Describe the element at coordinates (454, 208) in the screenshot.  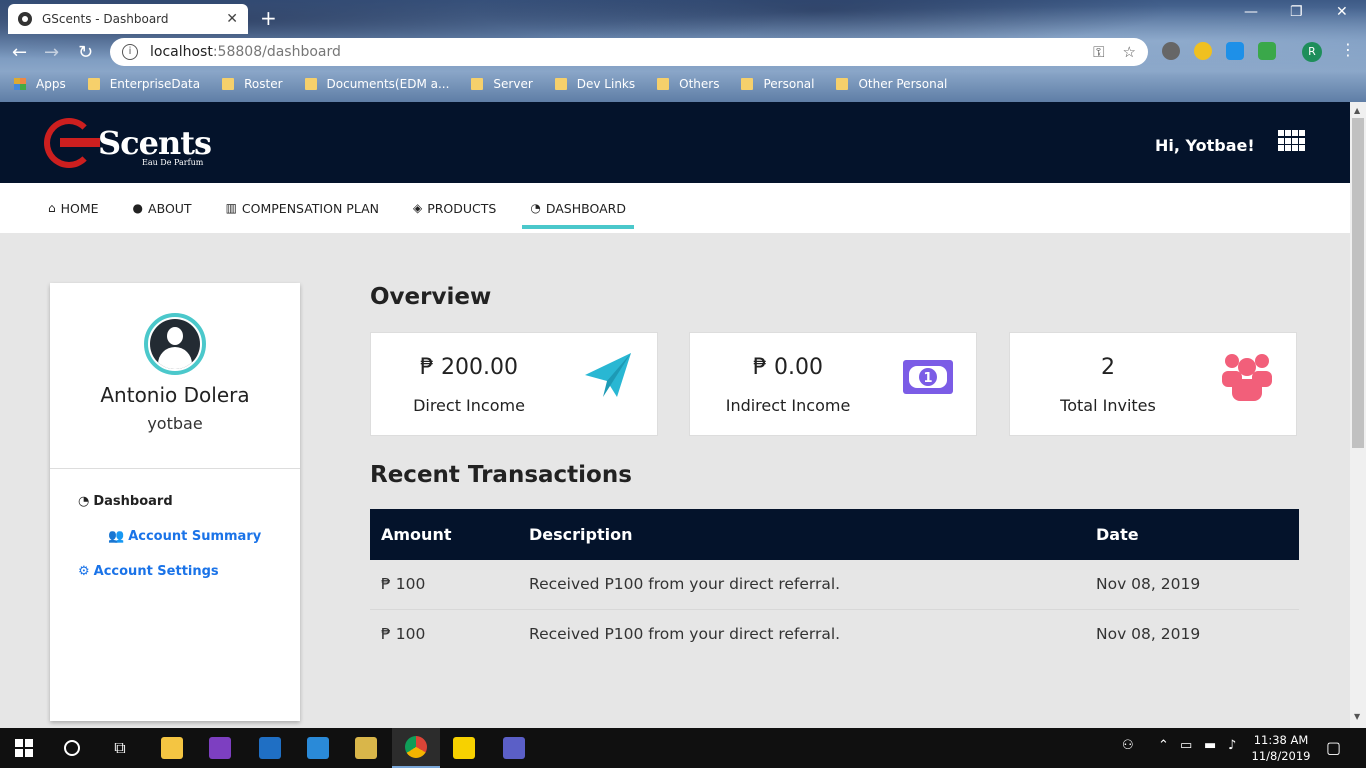
I see `nav-products: ◈ PRODUCTS` at that location.